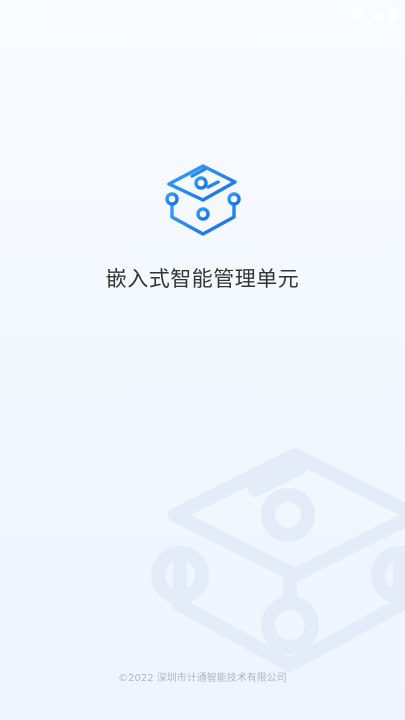 The width and height of the screenshot is (405, 720). What do you see at coordinates (393, 14) in the screenshot?
I see `battery-icon` at bounding box center [393, 14].